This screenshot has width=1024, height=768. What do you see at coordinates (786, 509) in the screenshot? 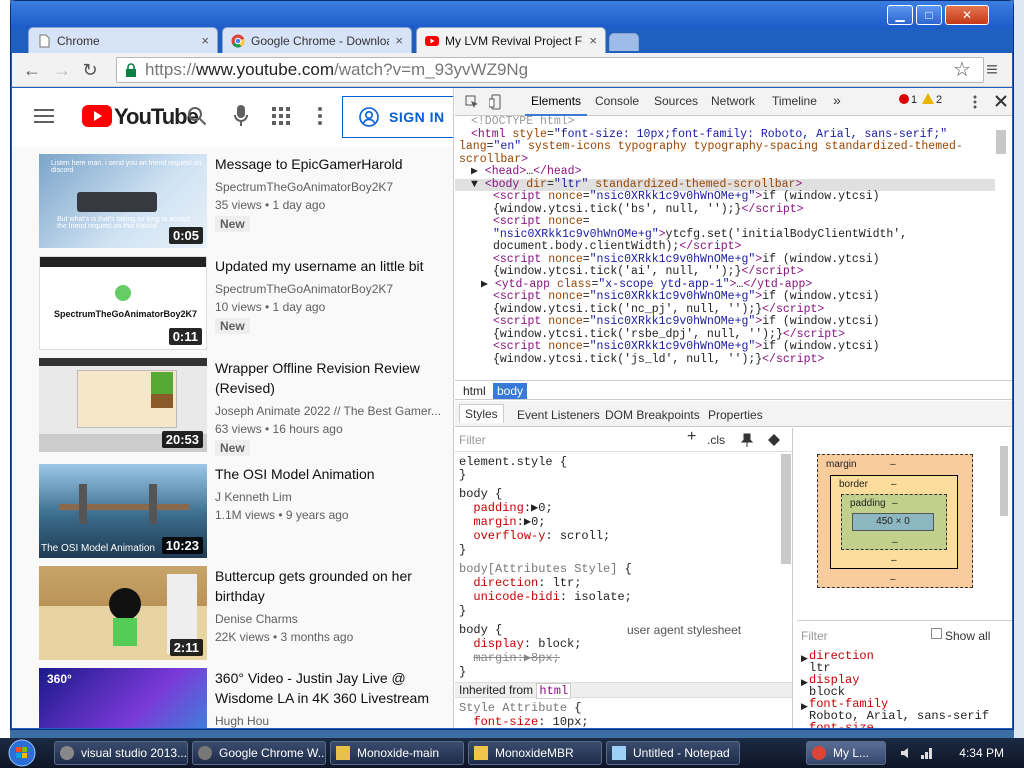
I see `styles-scrollbar` at bounding box center [786, 509].